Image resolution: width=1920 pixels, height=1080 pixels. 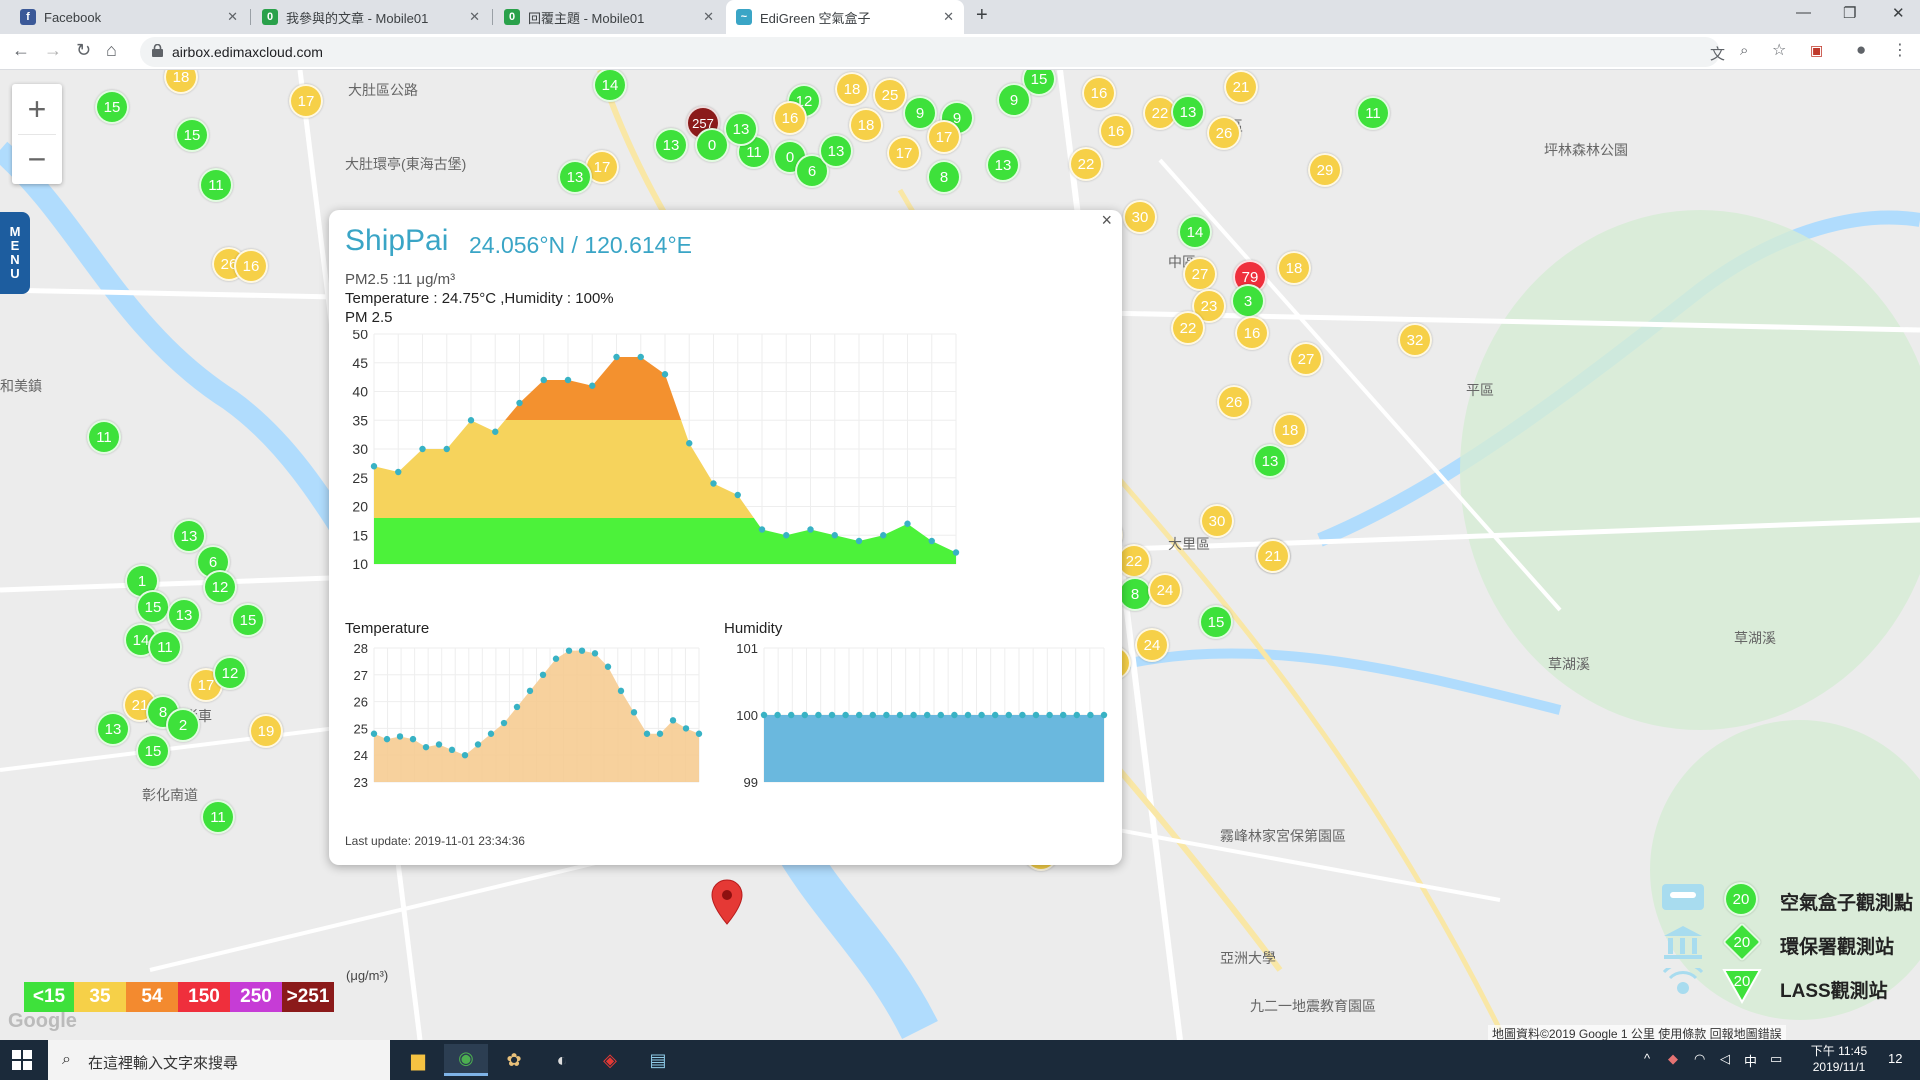 What do you see at coordinates (1699, 1059) in the screenshot?
I see `wifi-icon: ◠` at bounding box center [1699, 1059].